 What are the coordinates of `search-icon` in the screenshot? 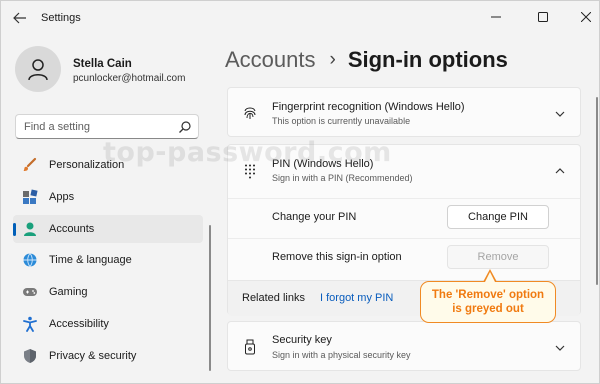 It's located at (185, 127).